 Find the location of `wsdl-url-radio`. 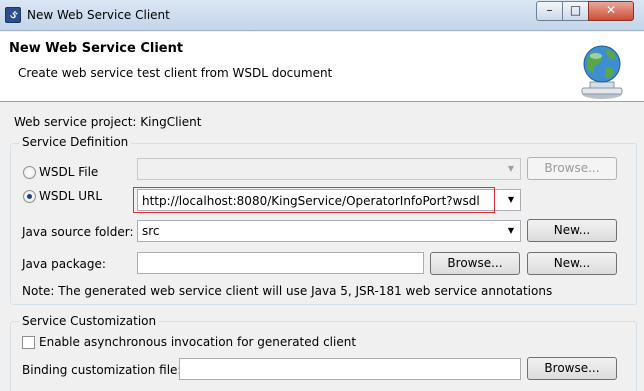

wsdl-url-radio is located at coordinates (29, 196).